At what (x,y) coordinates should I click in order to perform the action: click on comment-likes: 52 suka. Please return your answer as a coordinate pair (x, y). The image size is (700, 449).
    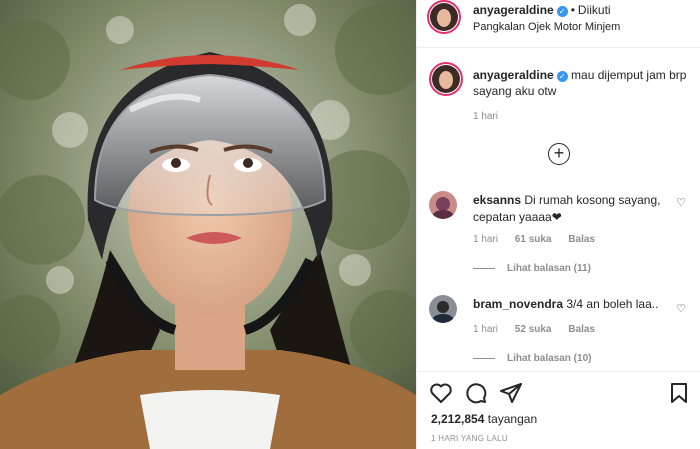
    Looking at the image, I should click on (533, 329).